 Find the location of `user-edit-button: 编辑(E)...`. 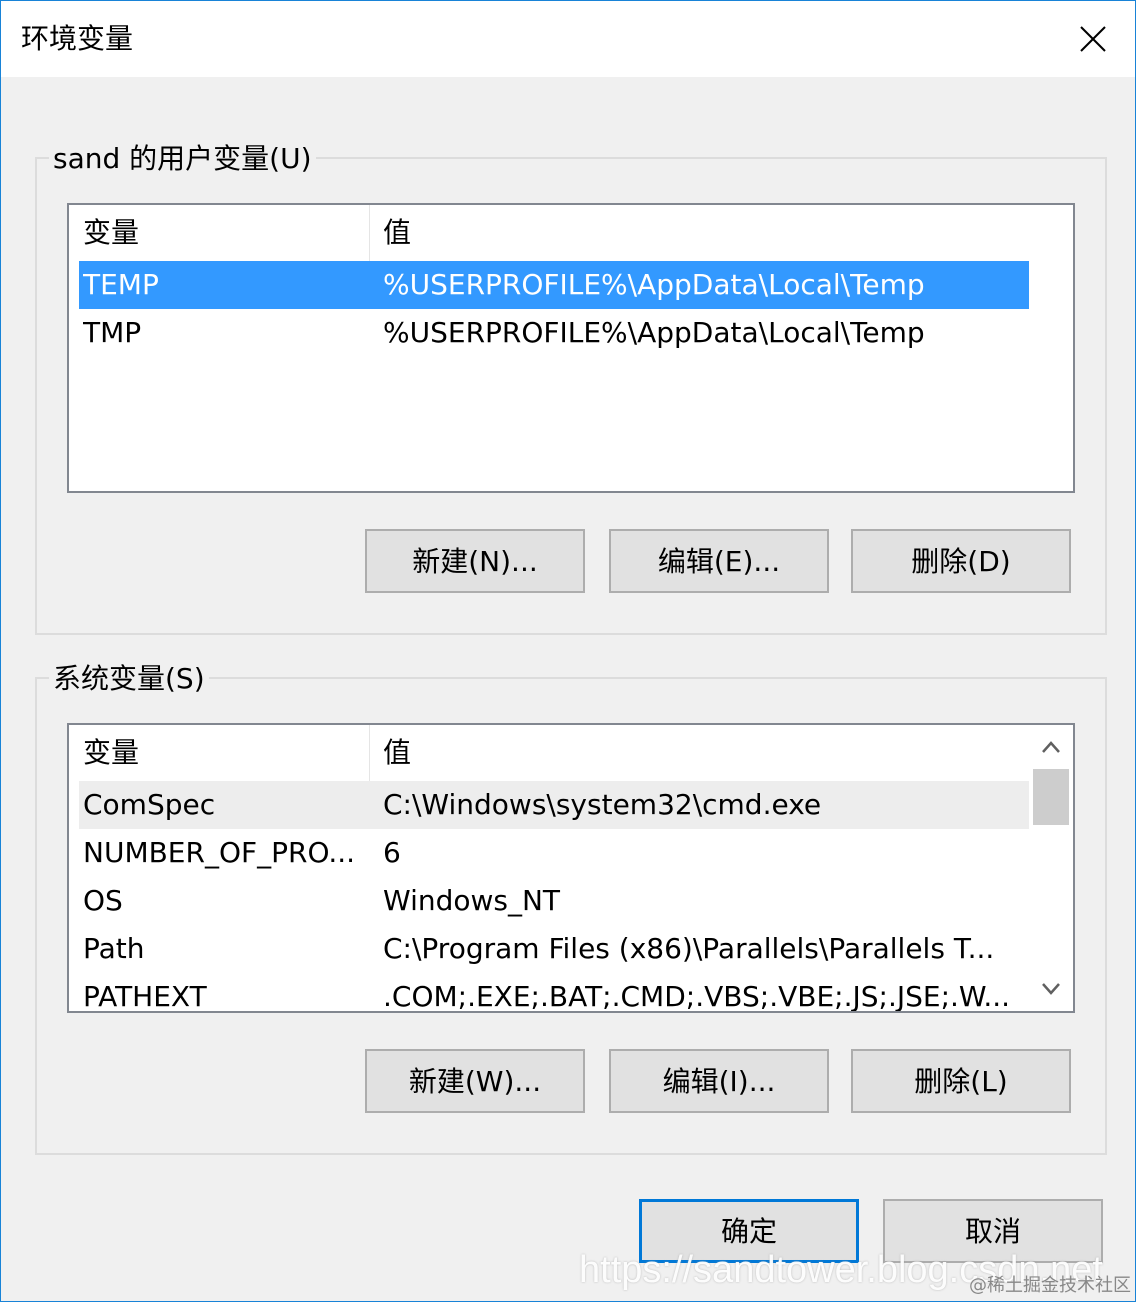

user-edit-button: 编辑(E)... is located at coordinates (719, 561).